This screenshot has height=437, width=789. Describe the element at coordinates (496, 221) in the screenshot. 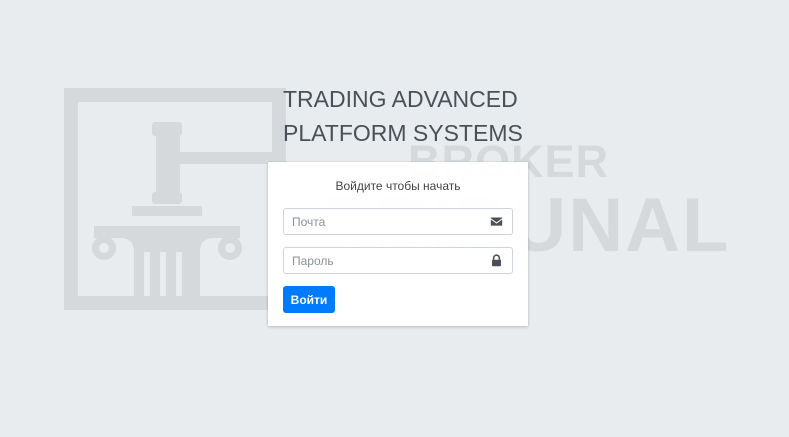

I see `envelope-icon` at that location.